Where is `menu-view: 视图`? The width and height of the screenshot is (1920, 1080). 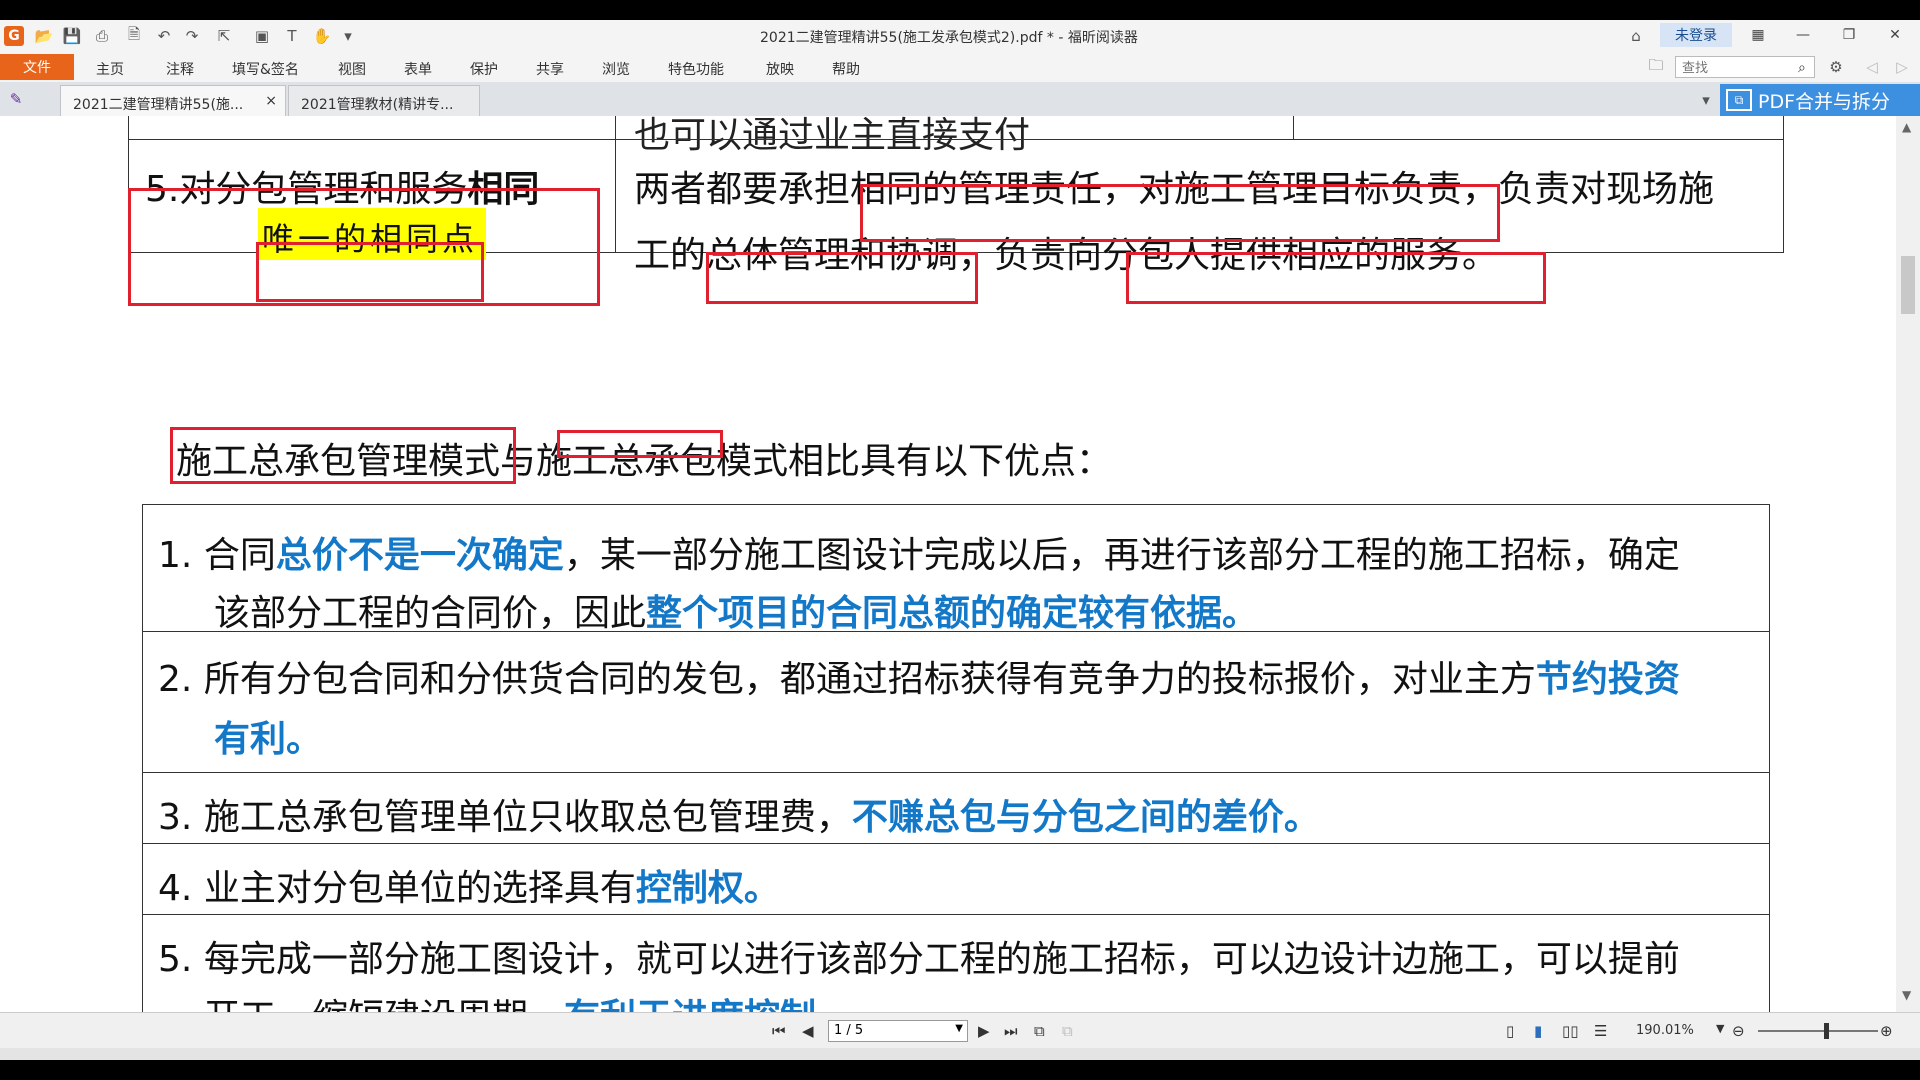
menu-view: 视图 is located at coordinates (352, 69).